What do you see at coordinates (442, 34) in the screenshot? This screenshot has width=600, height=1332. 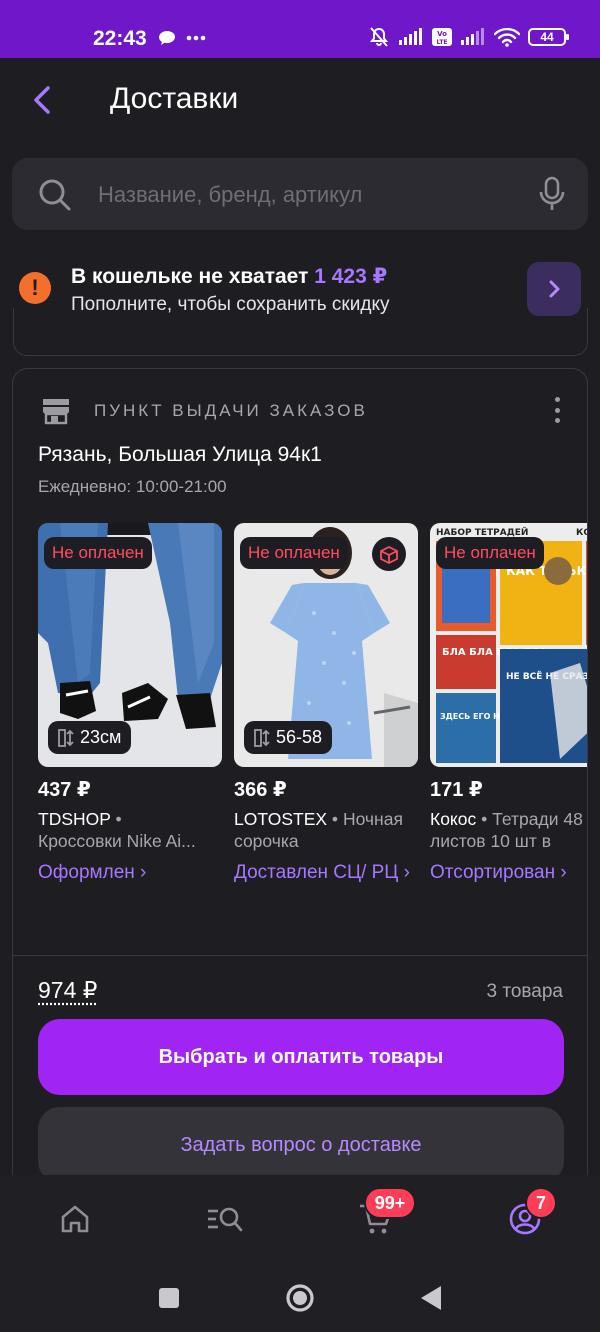 I see `svg-text: Vo` at bounding box center [442, 34].